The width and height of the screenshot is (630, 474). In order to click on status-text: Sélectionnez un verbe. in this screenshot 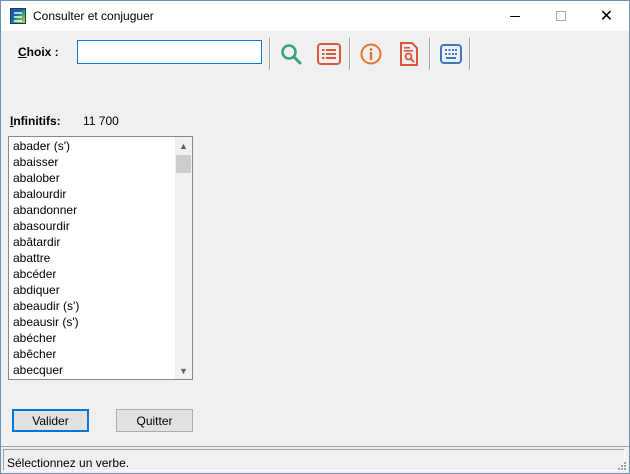, I will do `click(68, 463)`.